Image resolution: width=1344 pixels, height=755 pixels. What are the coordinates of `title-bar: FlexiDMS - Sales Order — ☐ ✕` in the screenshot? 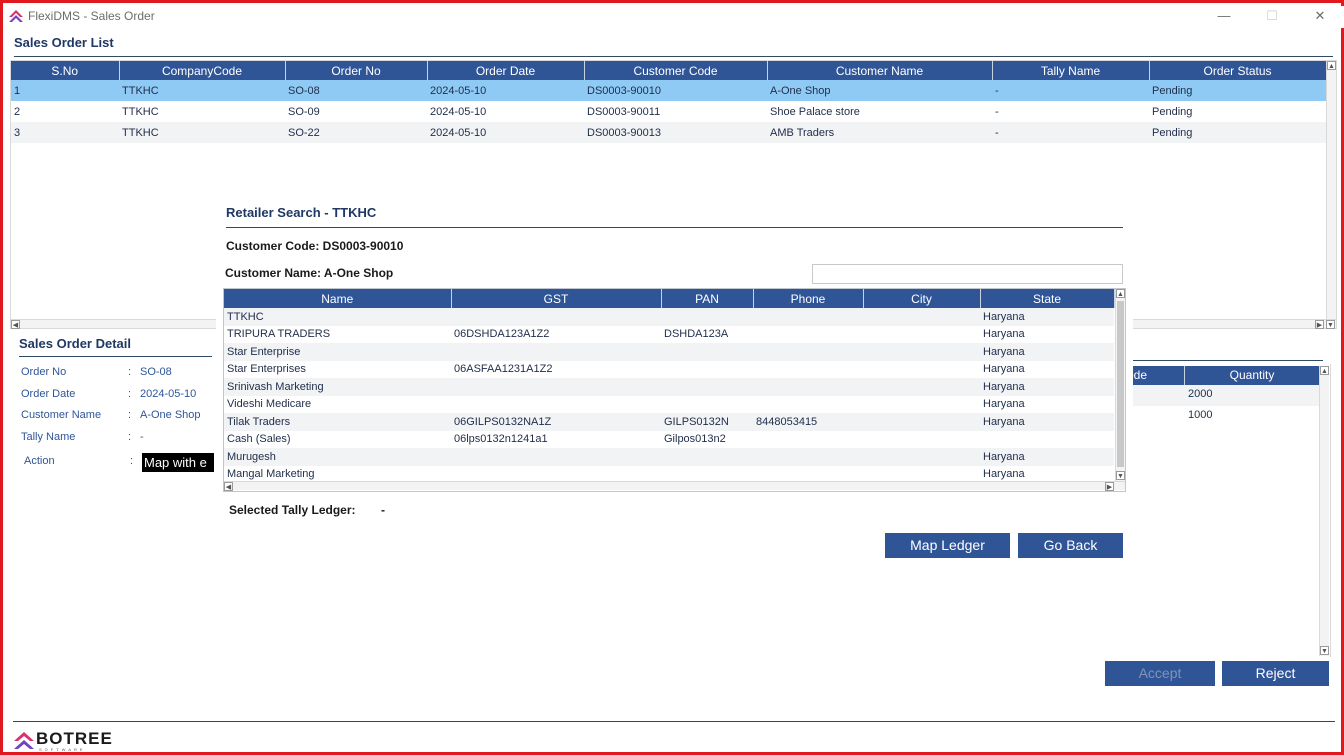 It's located at (675, 17).